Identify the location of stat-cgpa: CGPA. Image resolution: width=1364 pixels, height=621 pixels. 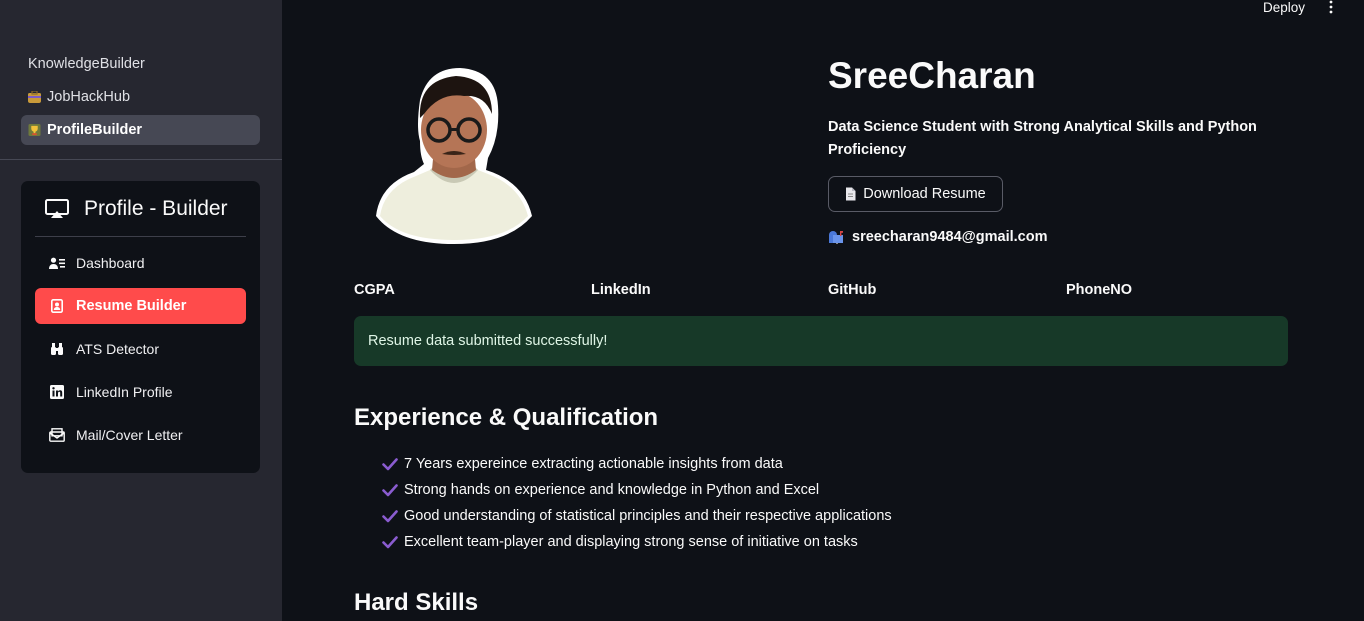
(374, 290).